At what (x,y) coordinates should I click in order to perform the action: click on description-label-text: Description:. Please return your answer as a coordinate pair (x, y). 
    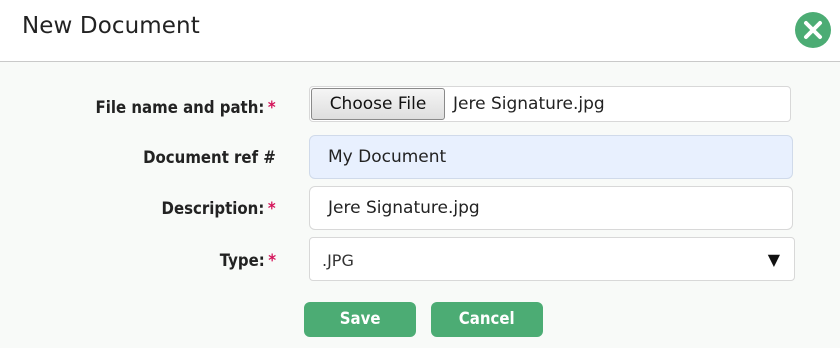
    Looking at the image, I should click on (213, 209).